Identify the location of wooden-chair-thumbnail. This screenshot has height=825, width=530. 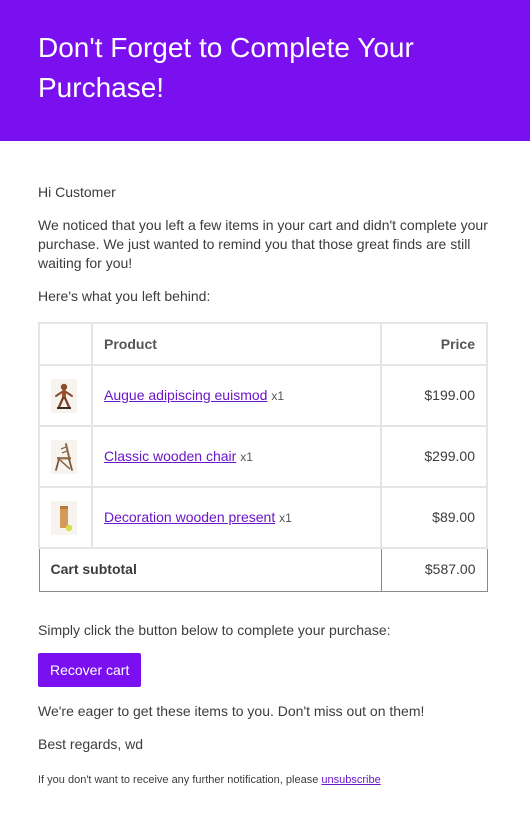
(64, 456).